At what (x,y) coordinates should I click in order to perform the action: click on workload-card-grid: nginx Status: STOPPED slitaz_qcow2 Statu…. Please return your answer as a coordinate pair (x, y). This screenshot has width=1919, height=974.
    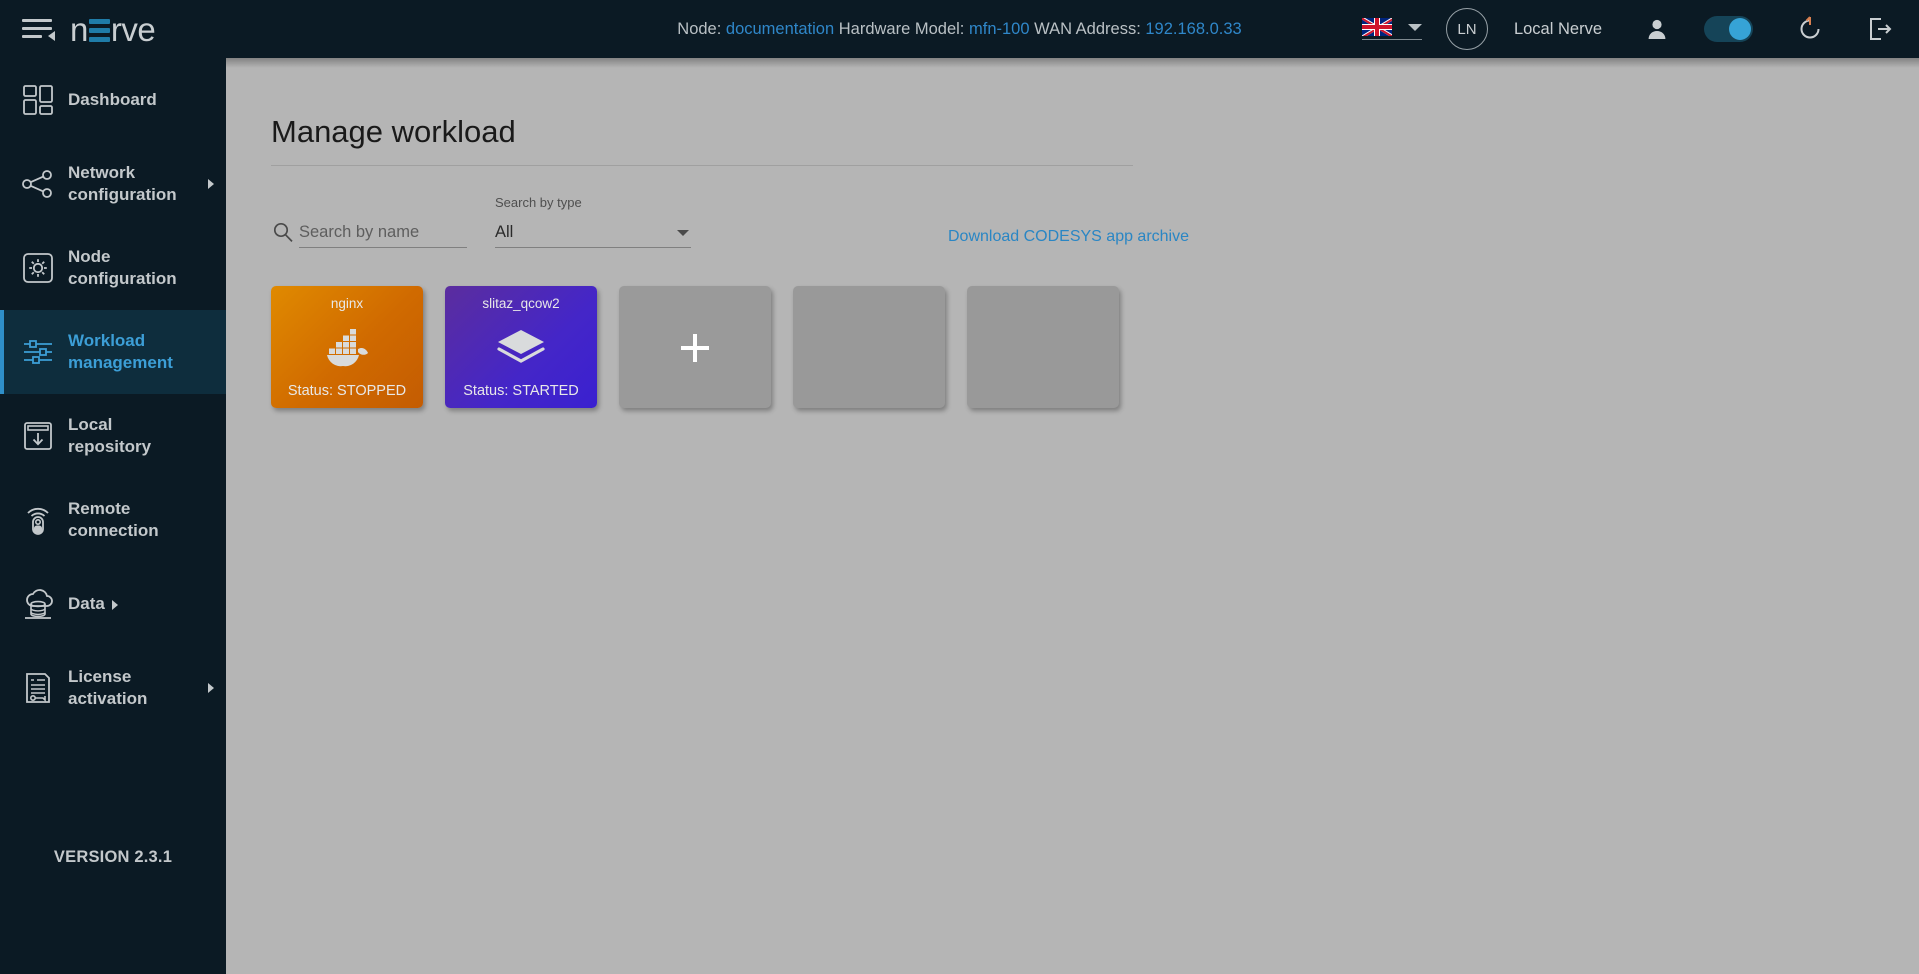
    Looking at the image, I should click on (706, 347).